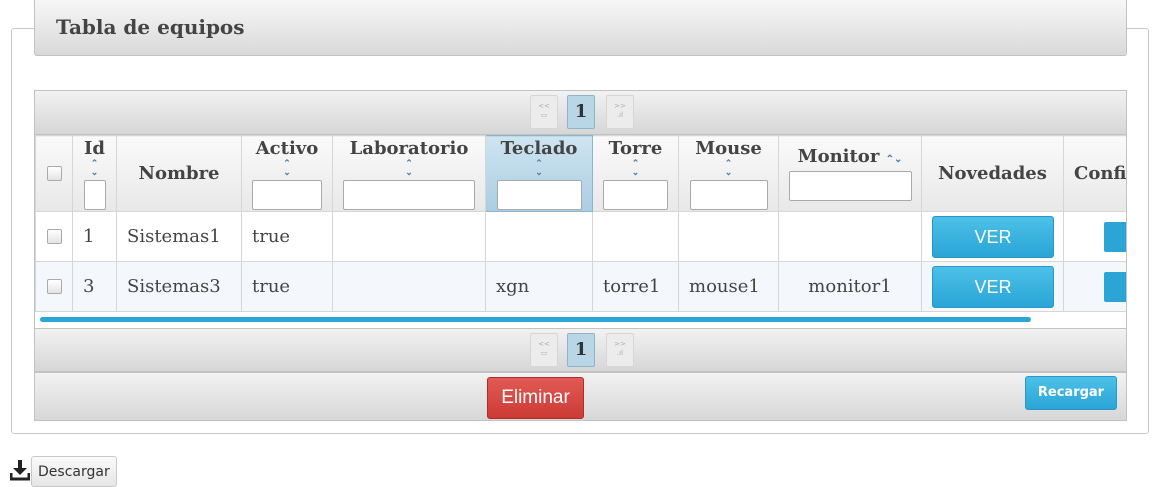 The width and height of the screenshot is (1160, 487). What do you see at coordinates (728, 286) in the screenshot?
I see `cell-mouse: mouse1` at bounding box center [728, 286].